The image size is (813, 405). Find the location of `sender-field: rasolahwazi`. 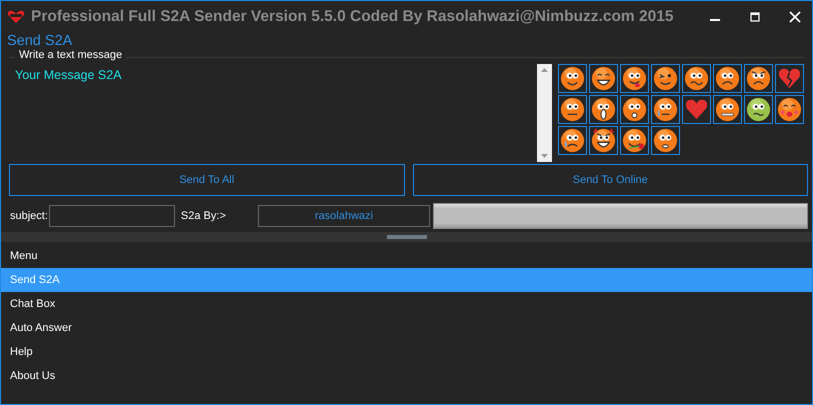

sender-field: rasolahwazi is located at coordinates (344, 216).